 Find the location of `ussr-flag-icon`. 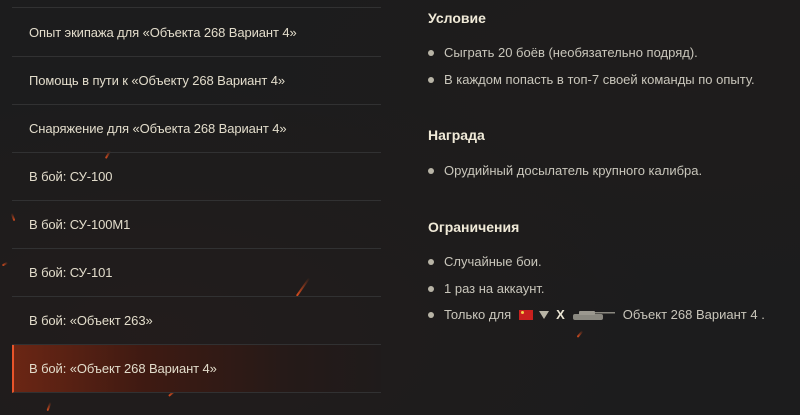

ussr-flag-icon is located at coordinates (526, 314).